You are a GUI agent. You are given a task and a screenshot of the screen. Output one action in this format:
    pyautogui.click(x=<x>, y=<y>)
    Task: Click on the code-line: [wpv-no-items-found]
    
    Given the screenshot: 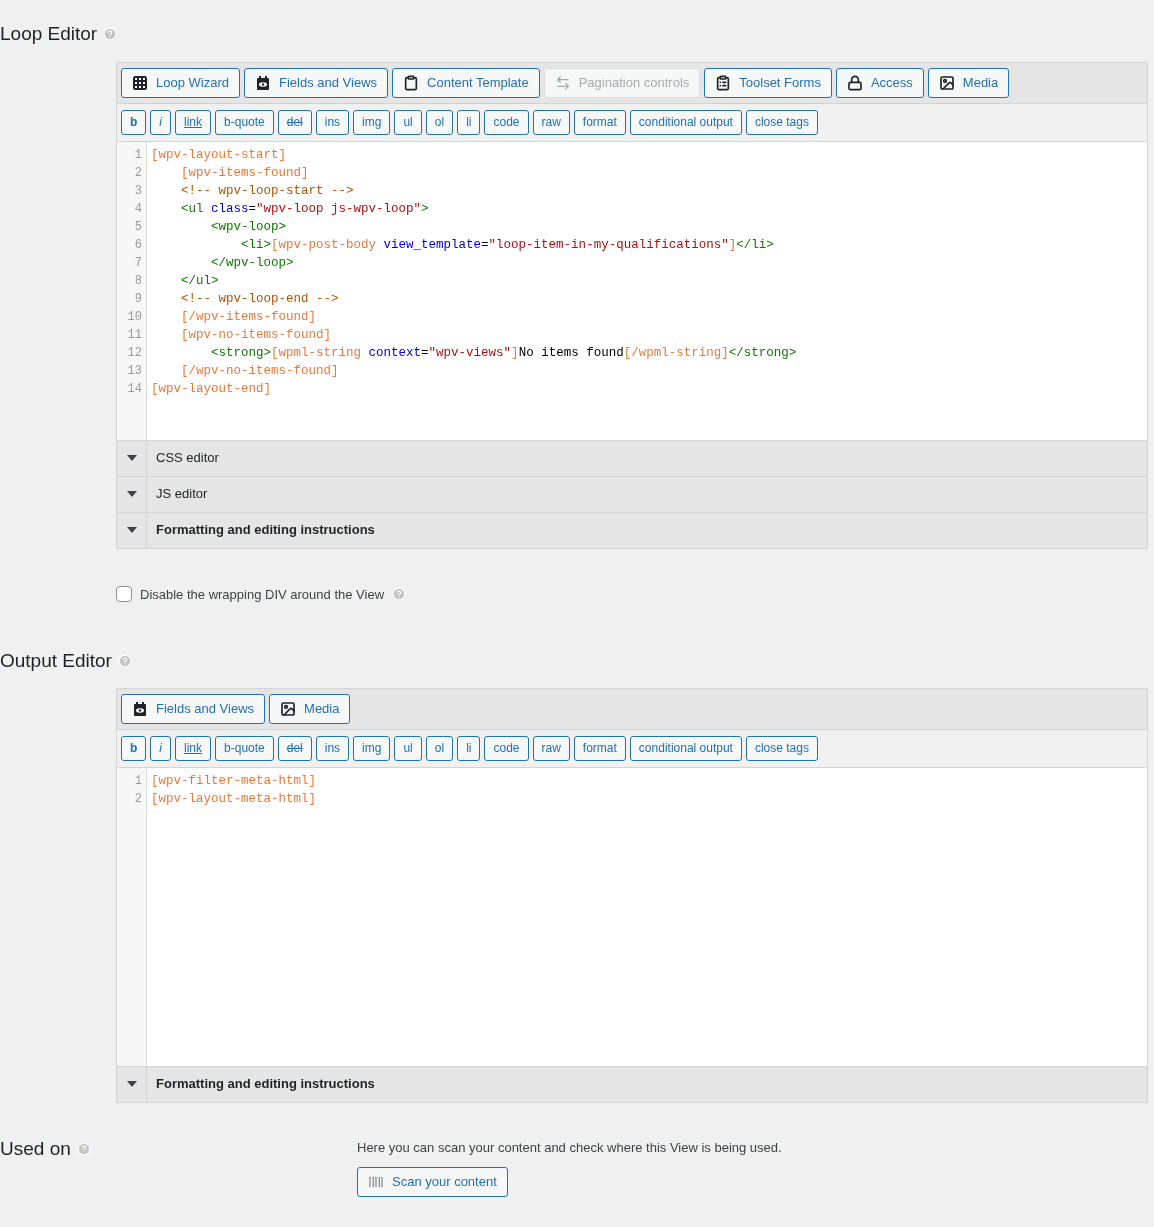 What is the action you would take?
    pyautogui.click(x=256, y=335)
    